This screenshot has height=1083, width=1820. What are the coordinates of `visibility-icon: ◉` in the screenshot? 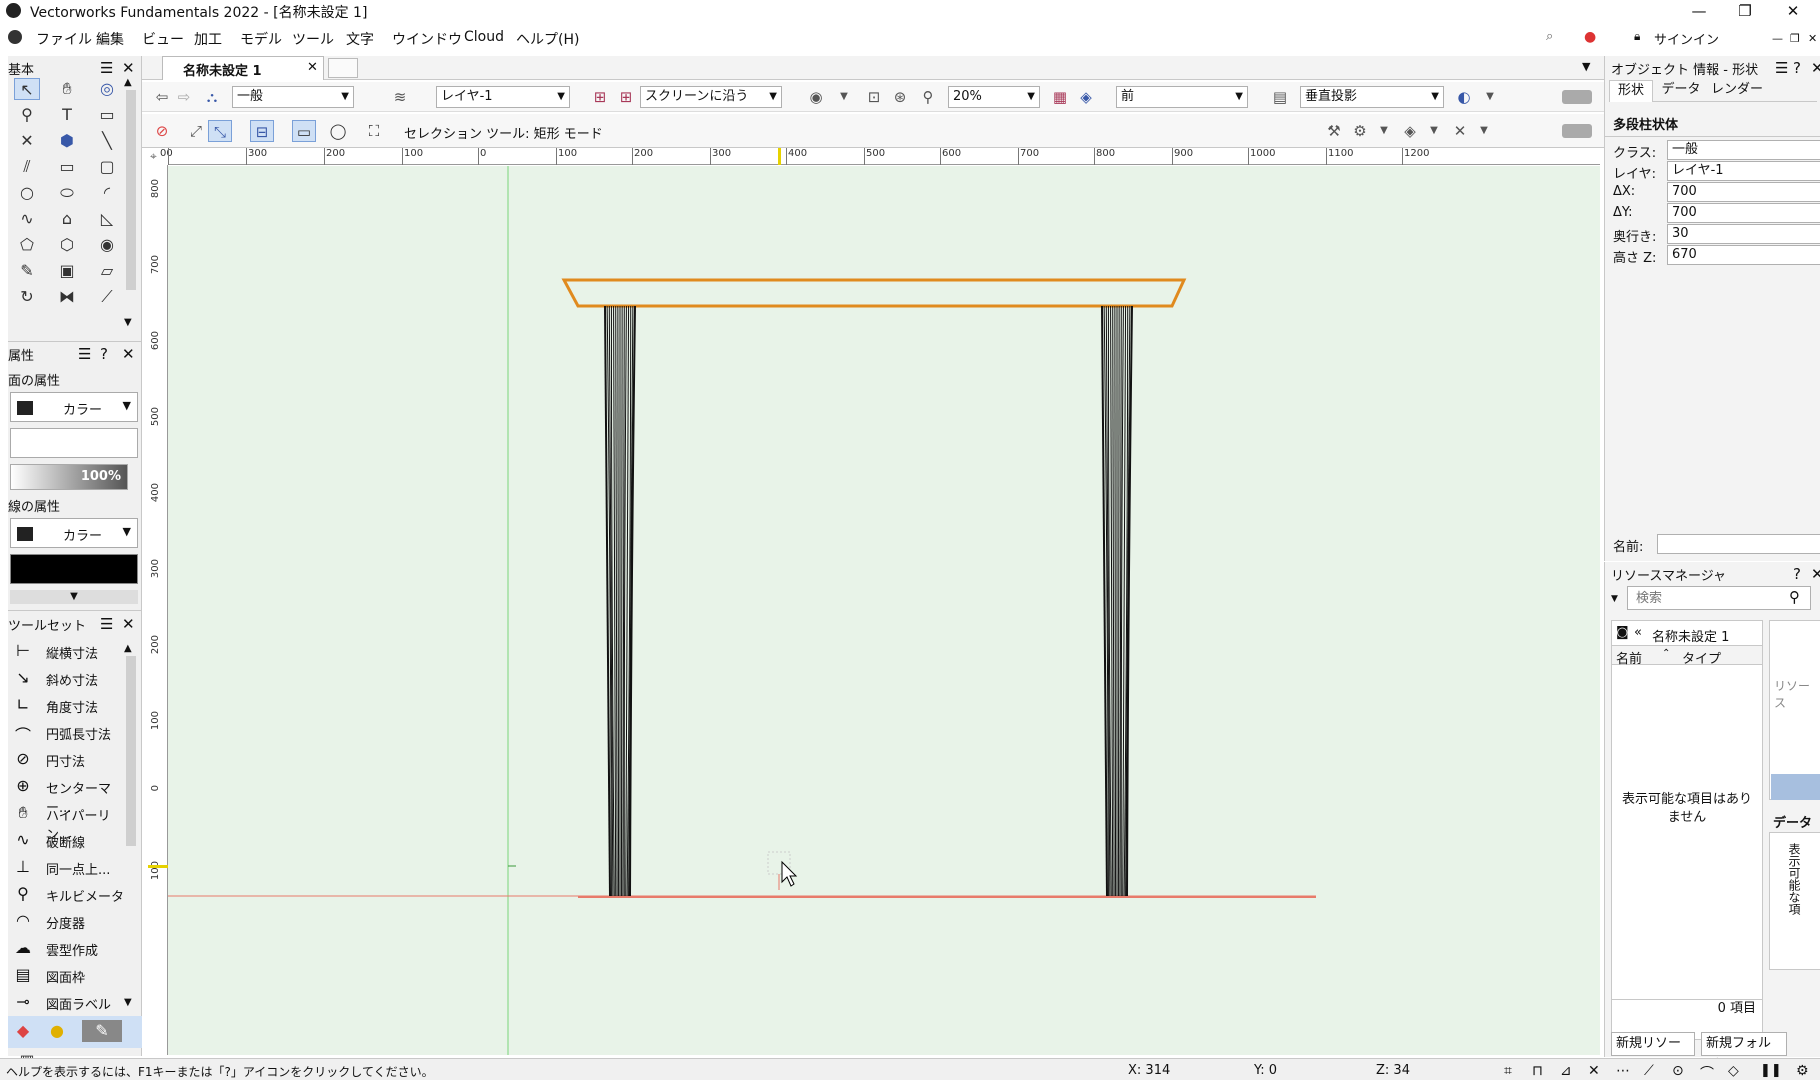 It's located at (816, 97).